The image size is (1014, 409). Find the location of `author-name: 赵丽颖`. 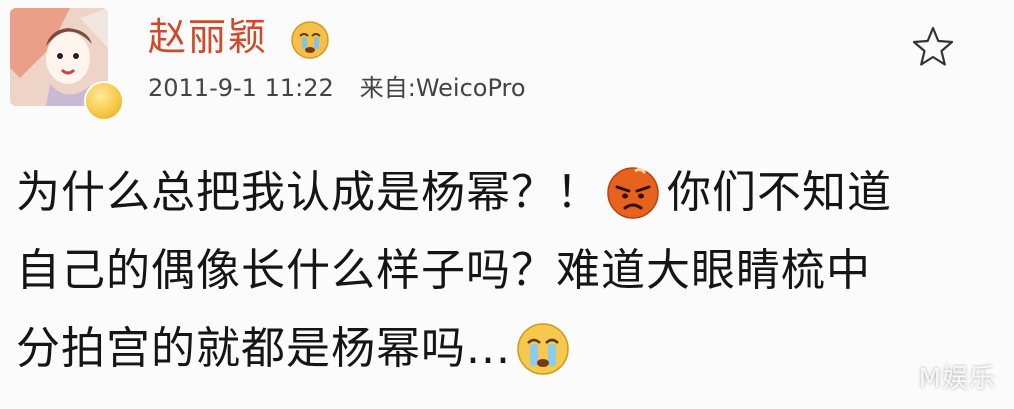

author-name: 赵丽颖 is located at coordinates (208, 37).